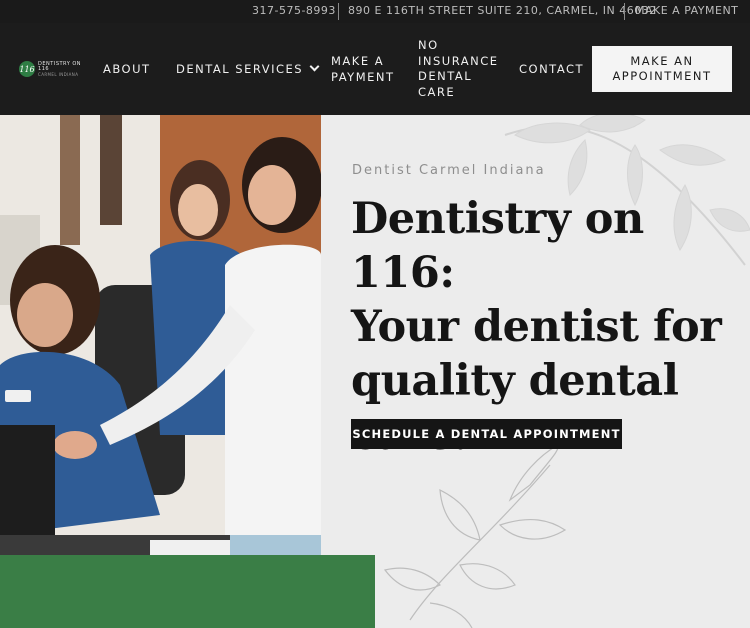 This screenshot has width=750, height=628. Describe the element at coordinates (437, 91) in the screenshot. I see `nav-no-insurance-line4: CARE` at that location.